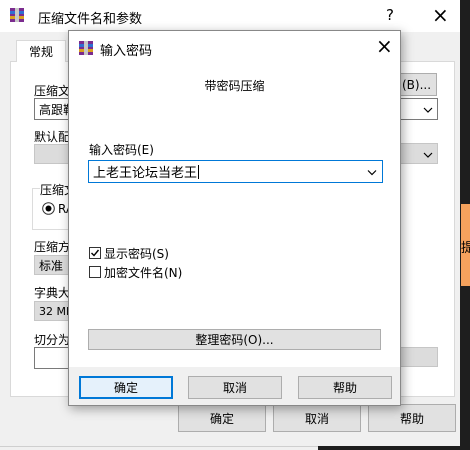 The image size is (470, 450). Describe the element at coordinates (235, 171) in the screenshot. I see `password-input: 上老王论坛当老王` at that location.